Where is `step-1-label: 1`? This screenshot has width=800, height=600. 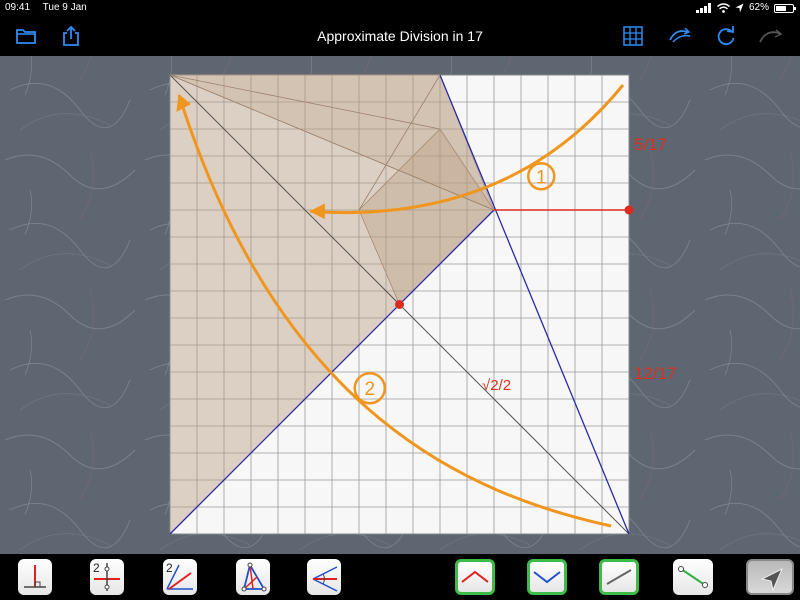 step-1-label: 1 is located at coordinates (541, 177).